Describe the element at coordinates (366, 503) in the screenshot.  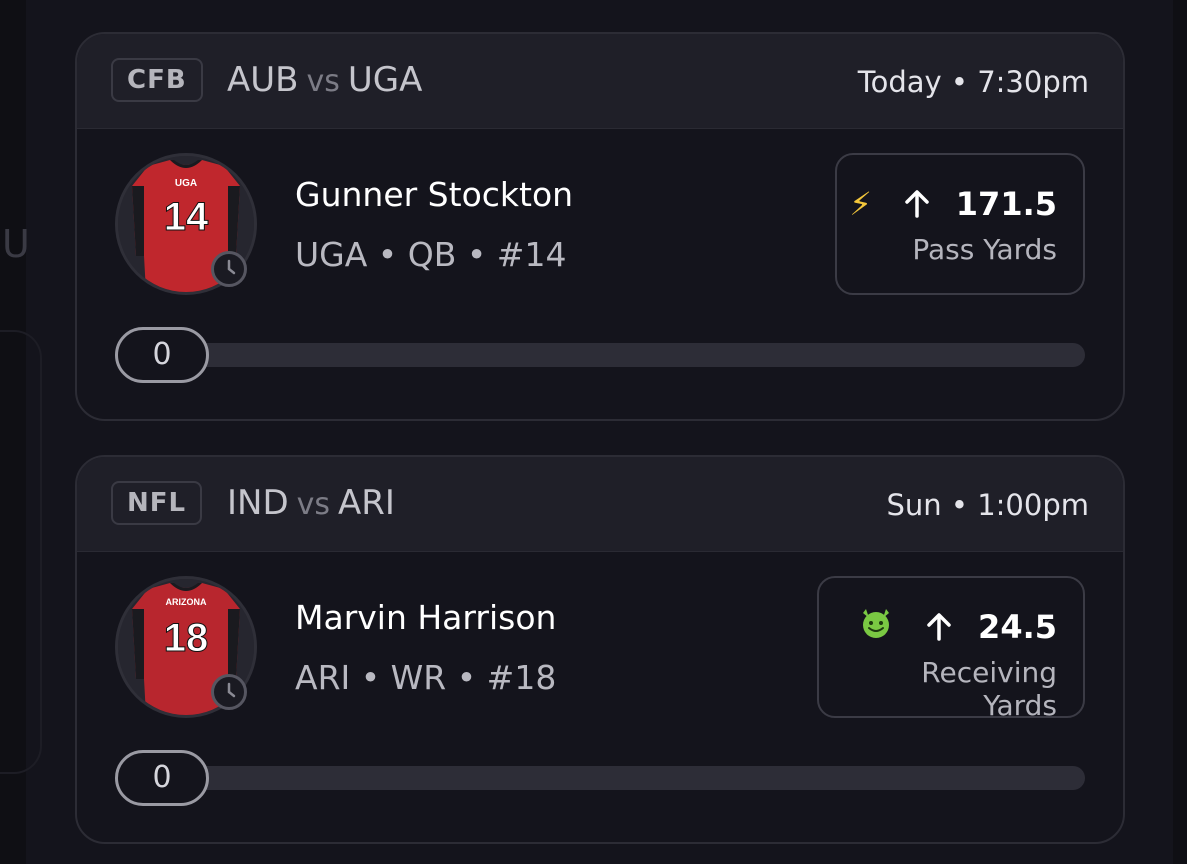
I see `team-home: ARI` at that location.